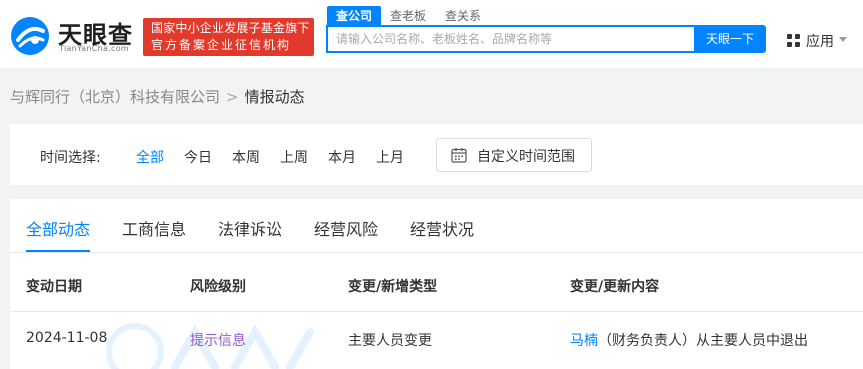 This screenshot has width=863, height=369. Describe the element at coordinates (615, 287) in the screenshot. I see `column-header-change-content: 变更/更新内容` at that location.